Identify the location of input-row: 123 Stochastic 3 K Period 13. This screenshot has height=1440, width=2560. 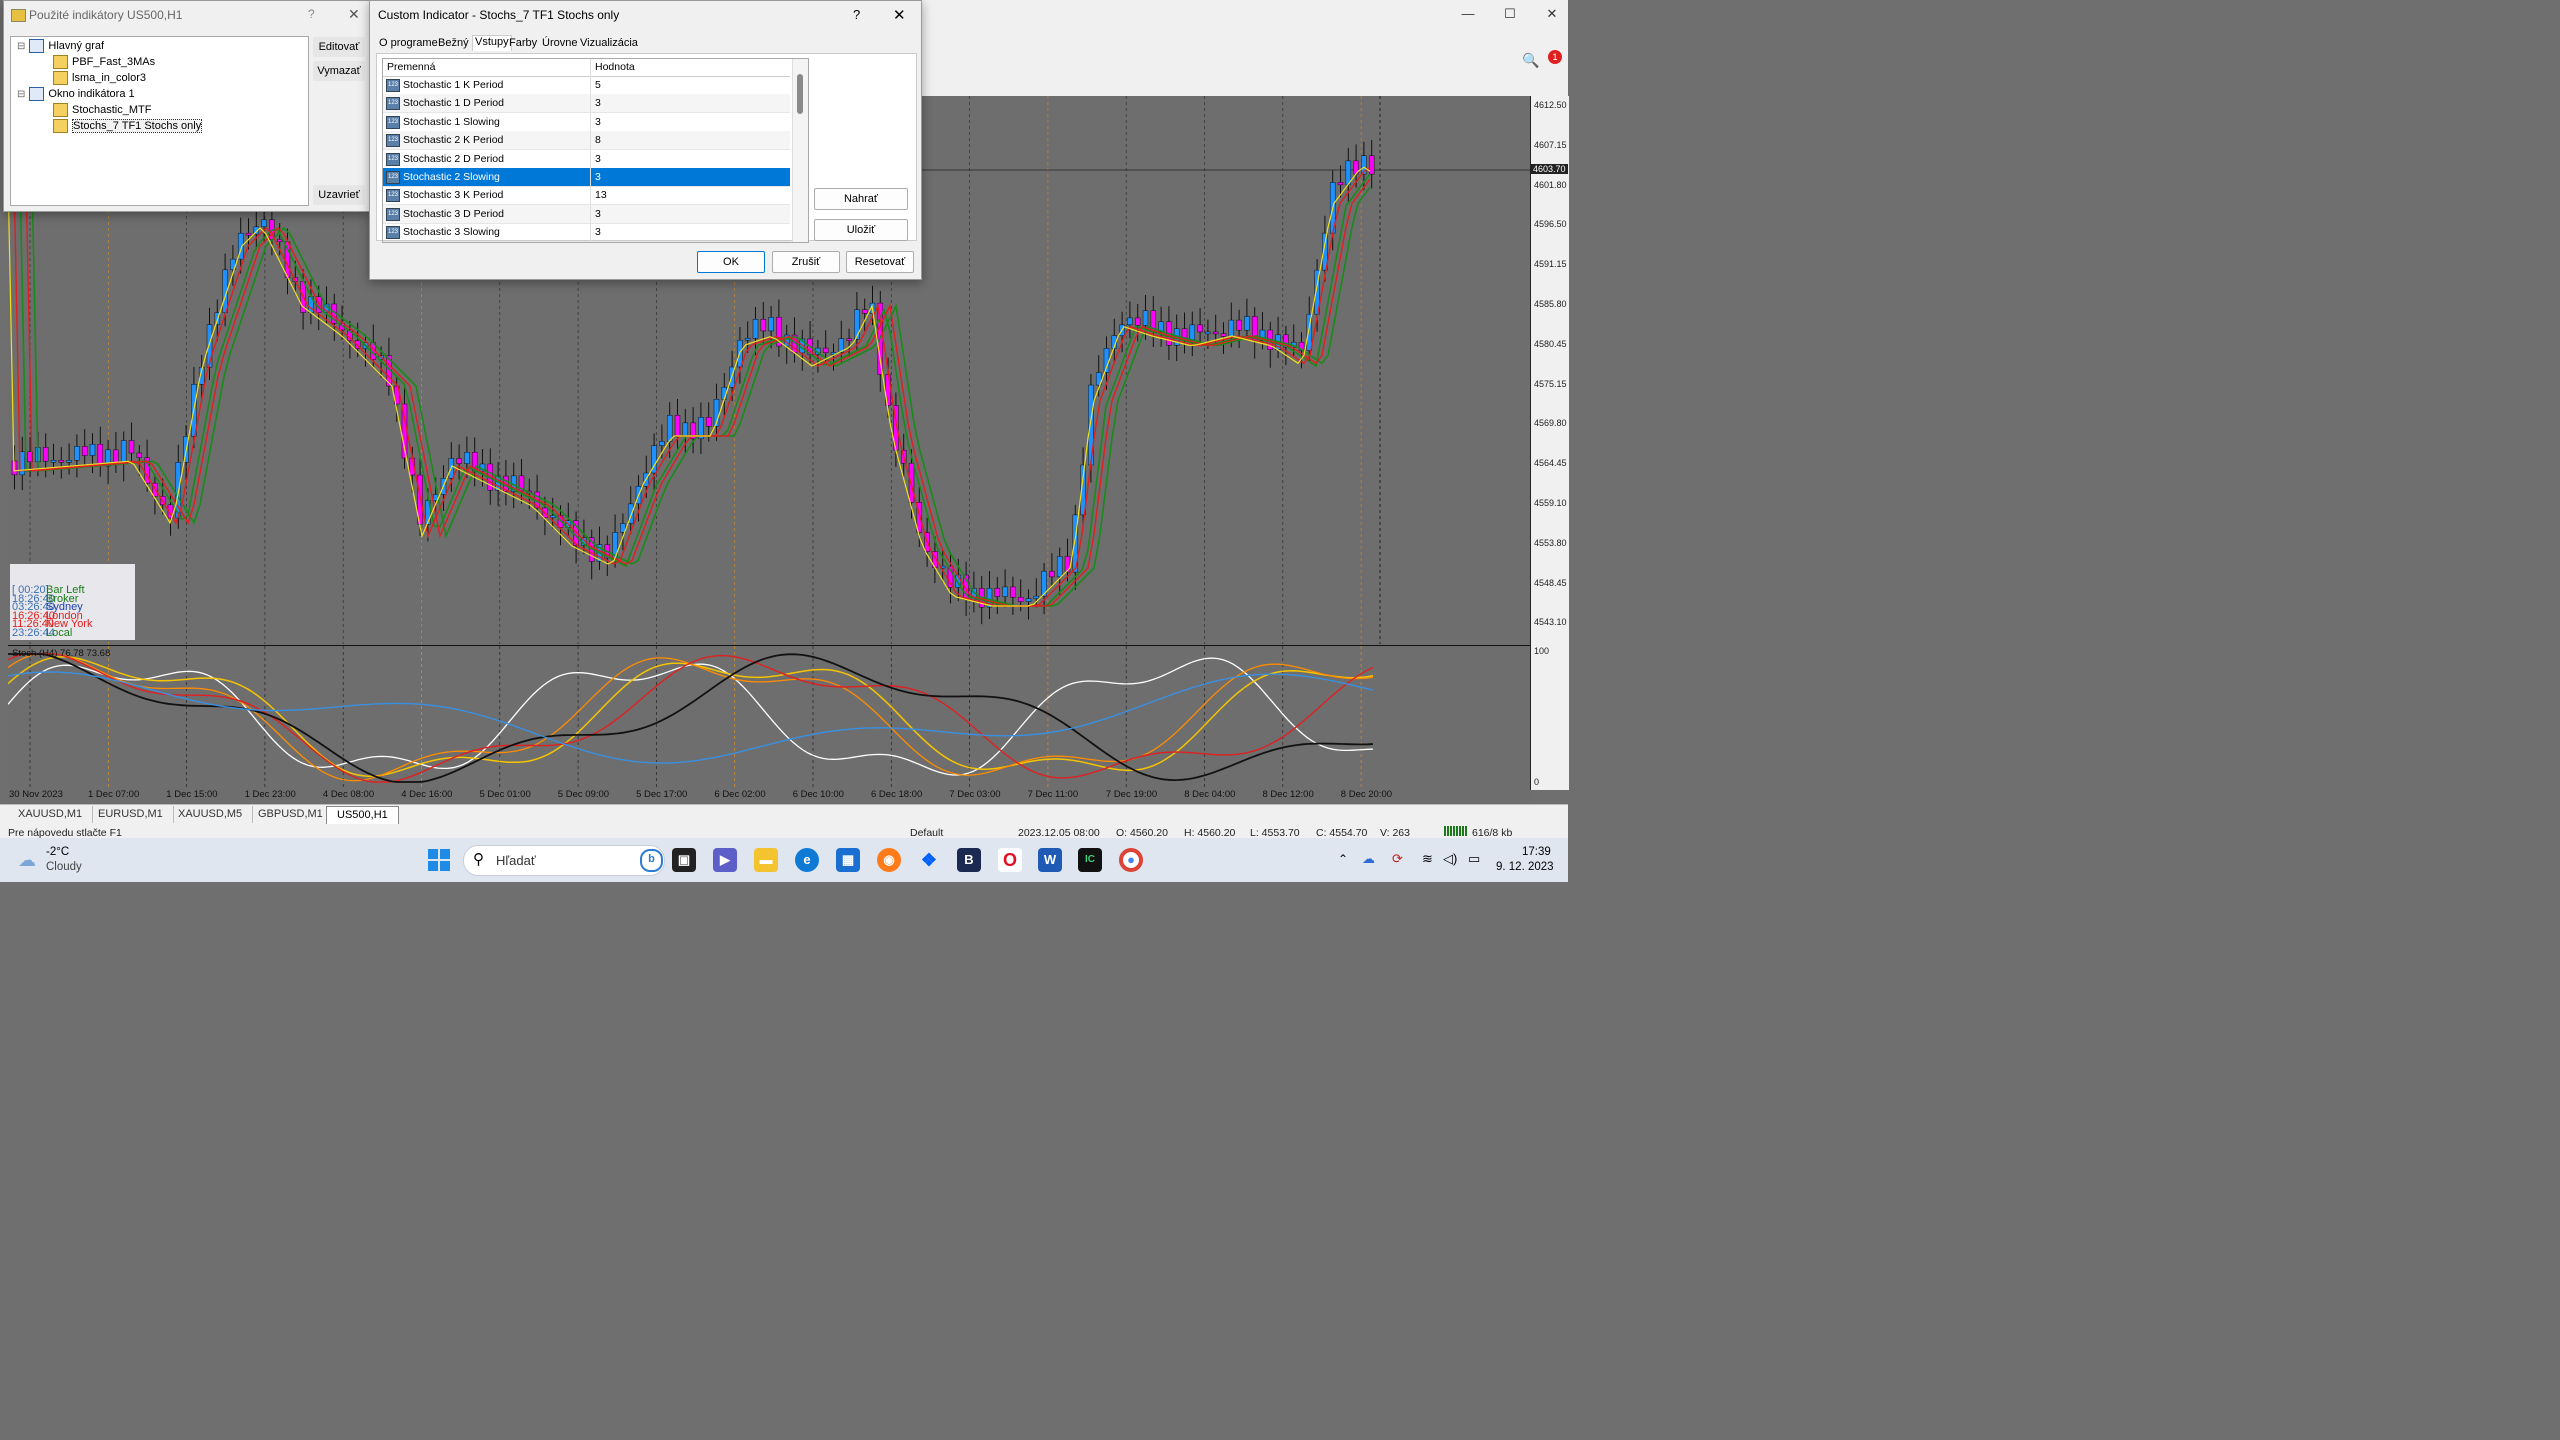
(588, 196).